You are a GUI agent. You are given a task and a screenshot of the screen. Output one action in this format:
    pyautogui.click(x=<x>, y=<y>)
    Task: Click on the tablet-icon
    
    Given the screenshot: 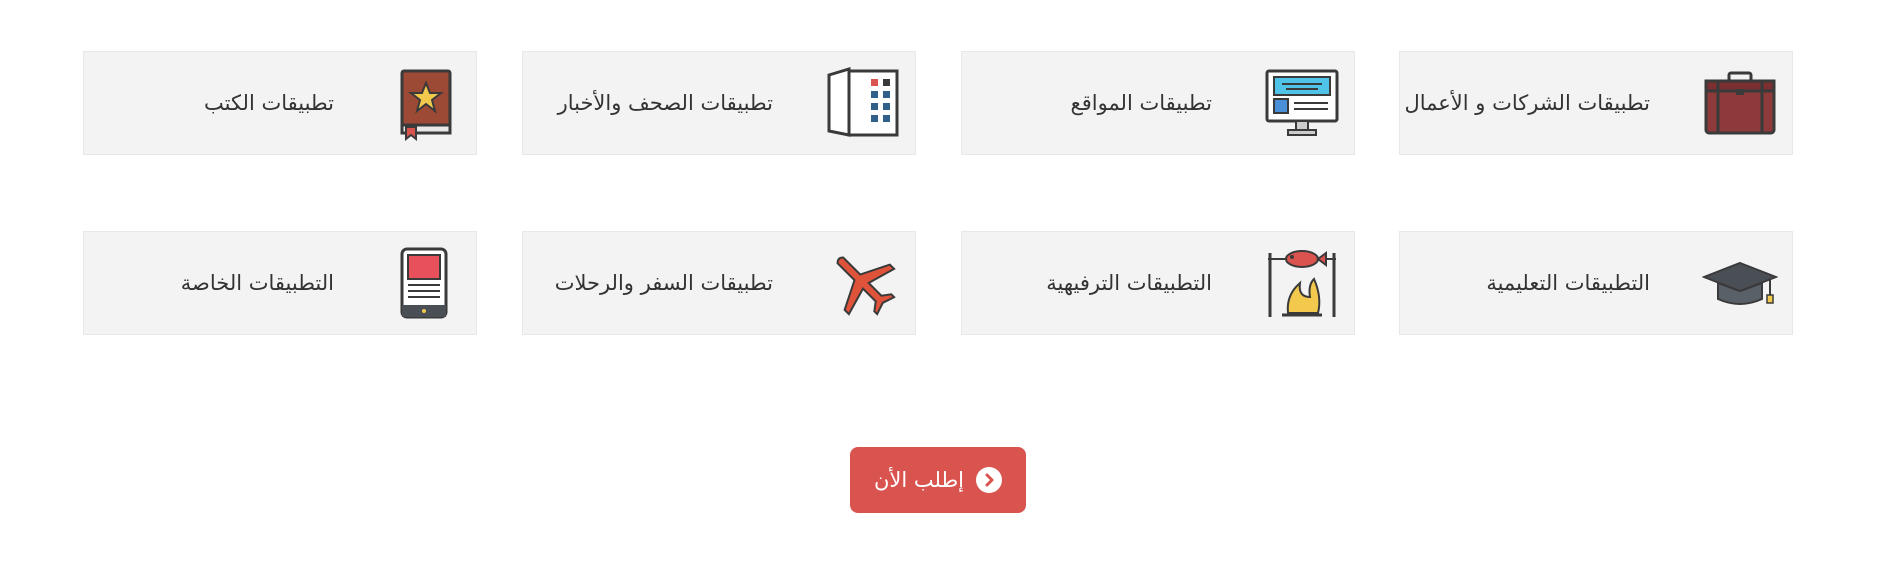 What is the action you would take?
    pyautogui.click(x=424, y=283)
    